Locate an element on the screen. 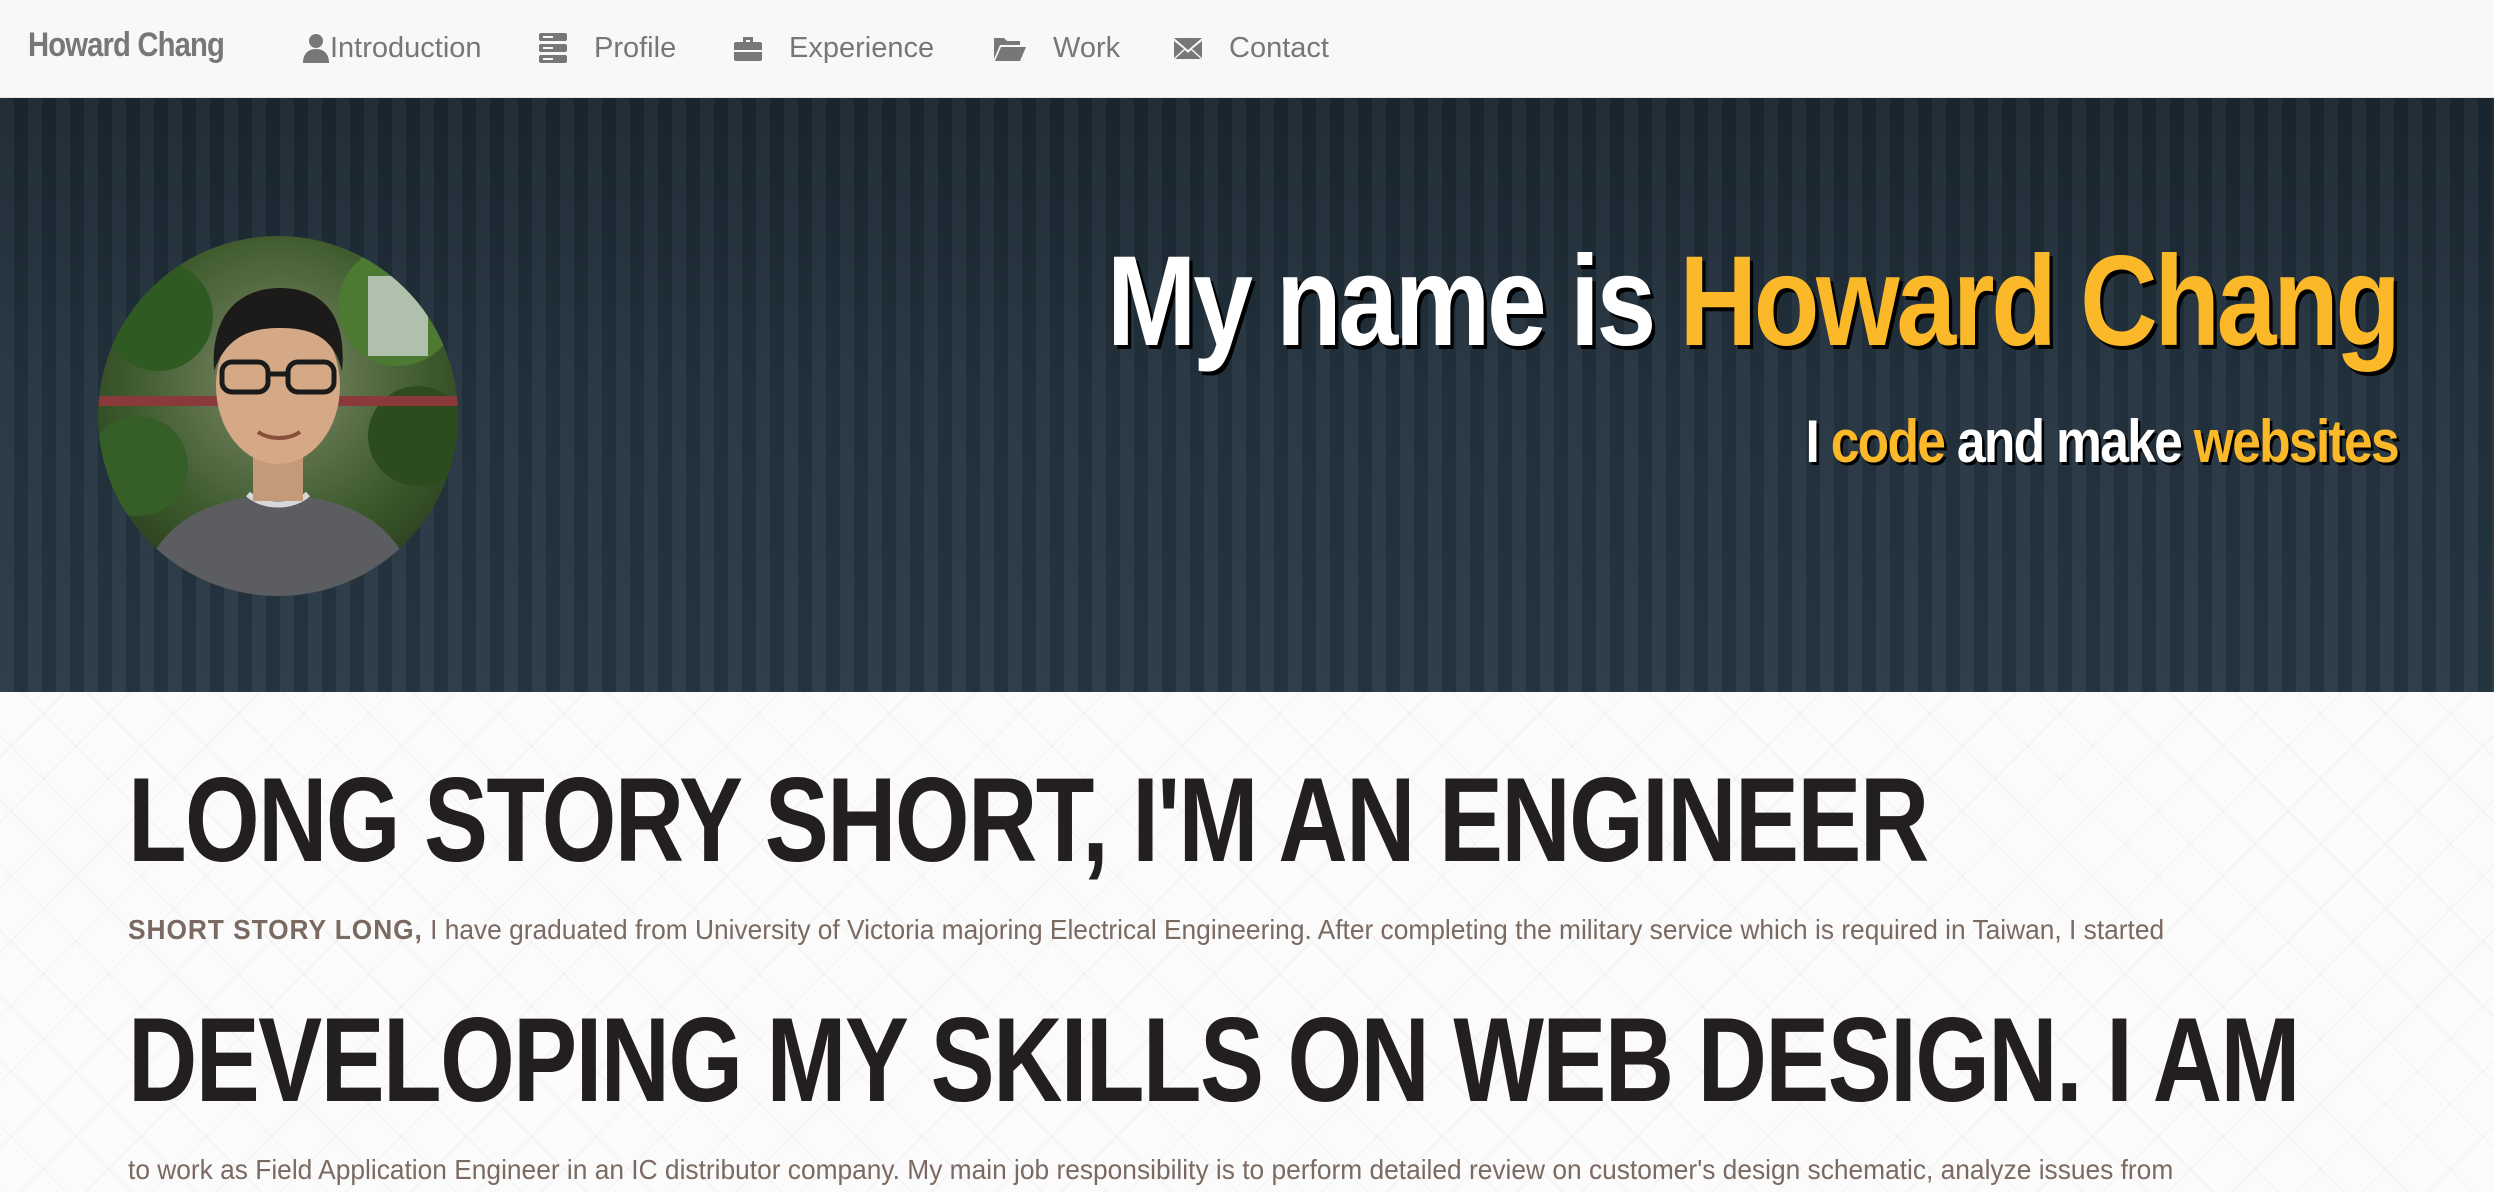 This screenshot has width=2494, height=1192. user-icon is located at coordinates (316, 48).